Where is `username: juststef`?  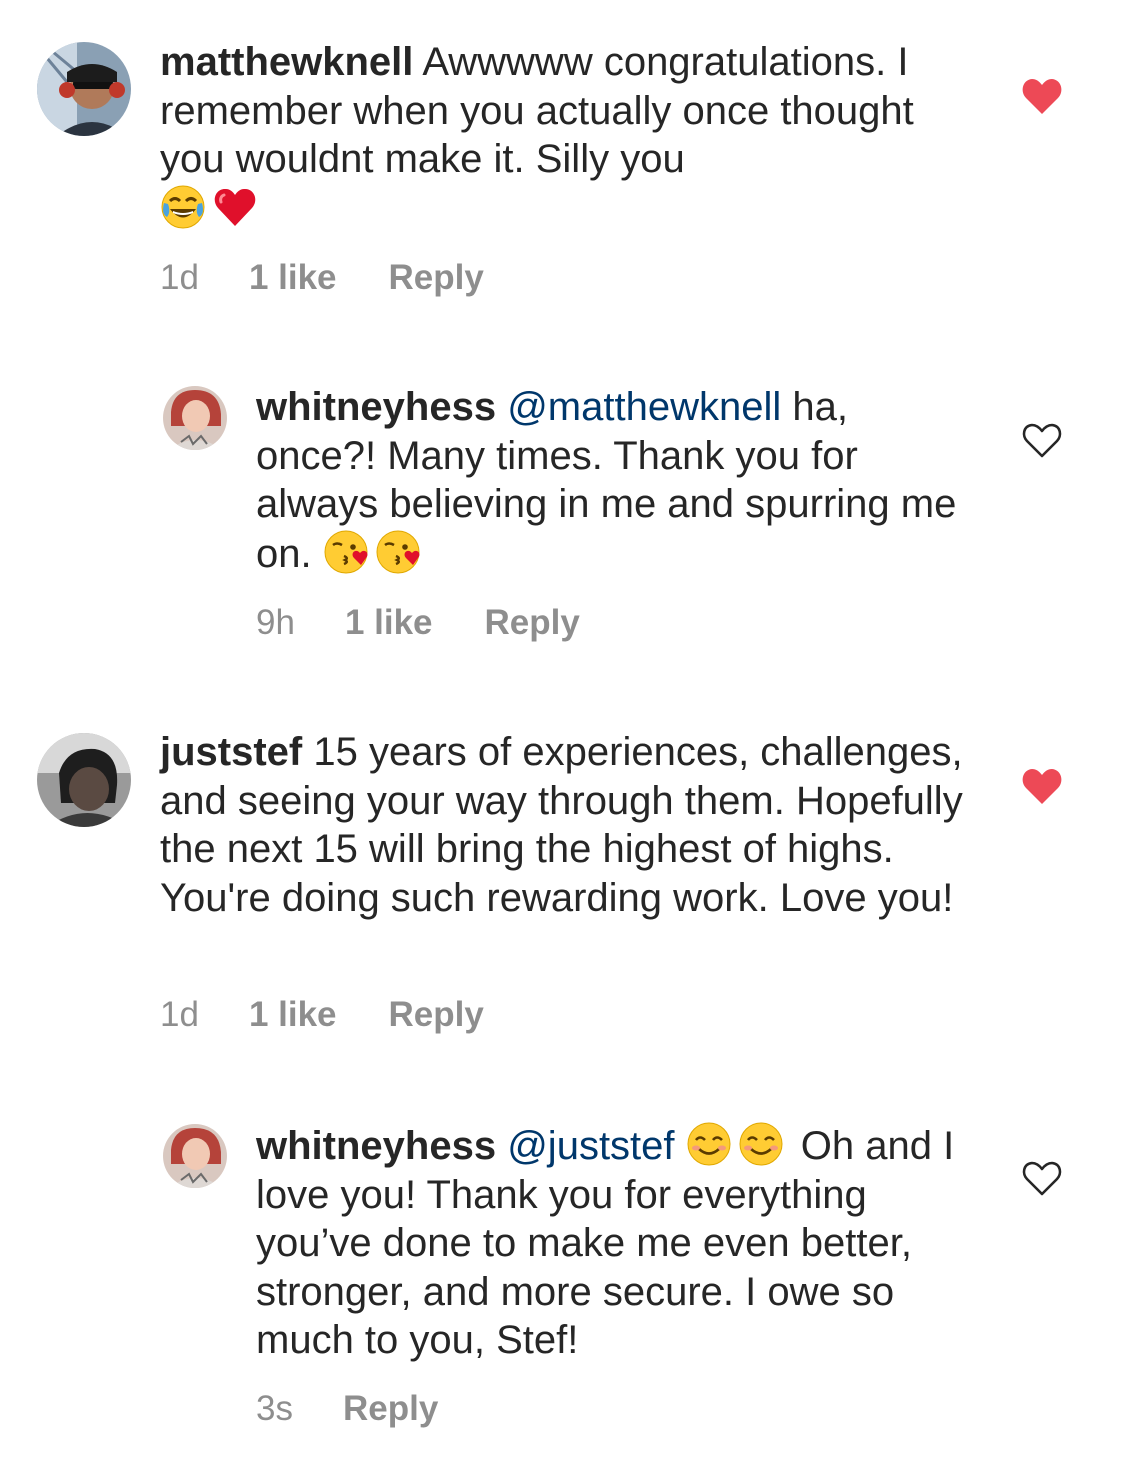 username: juststef is located at coordinates (231, 752).